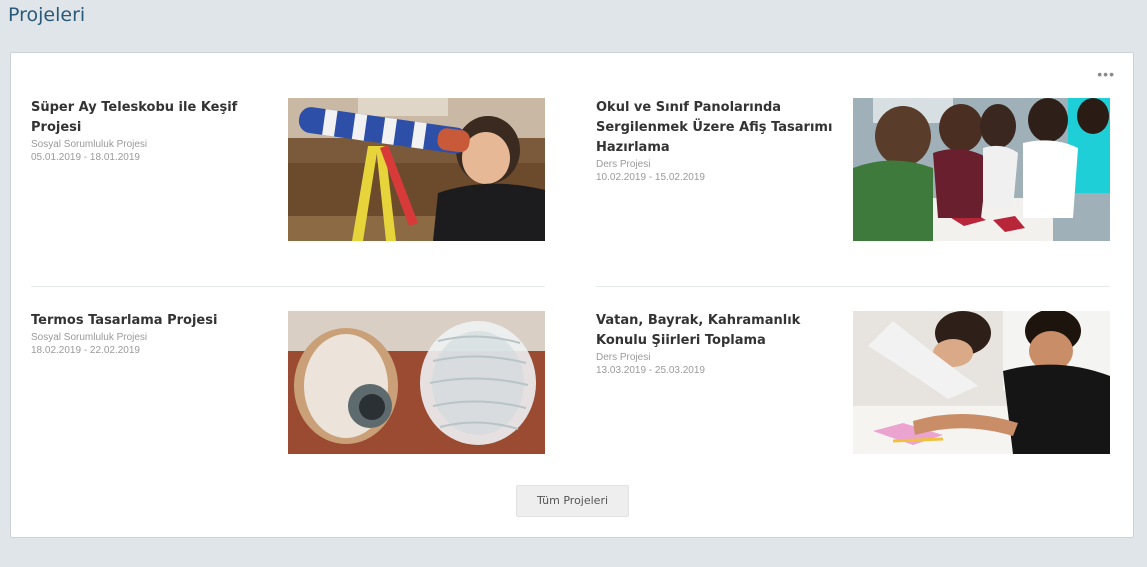  What do you see at coordinates (151, 118) in the screenshot?
I see `project-title: Süper Ay Teleskobu ile Keşif Projesi` at bounding box center [151, 118].